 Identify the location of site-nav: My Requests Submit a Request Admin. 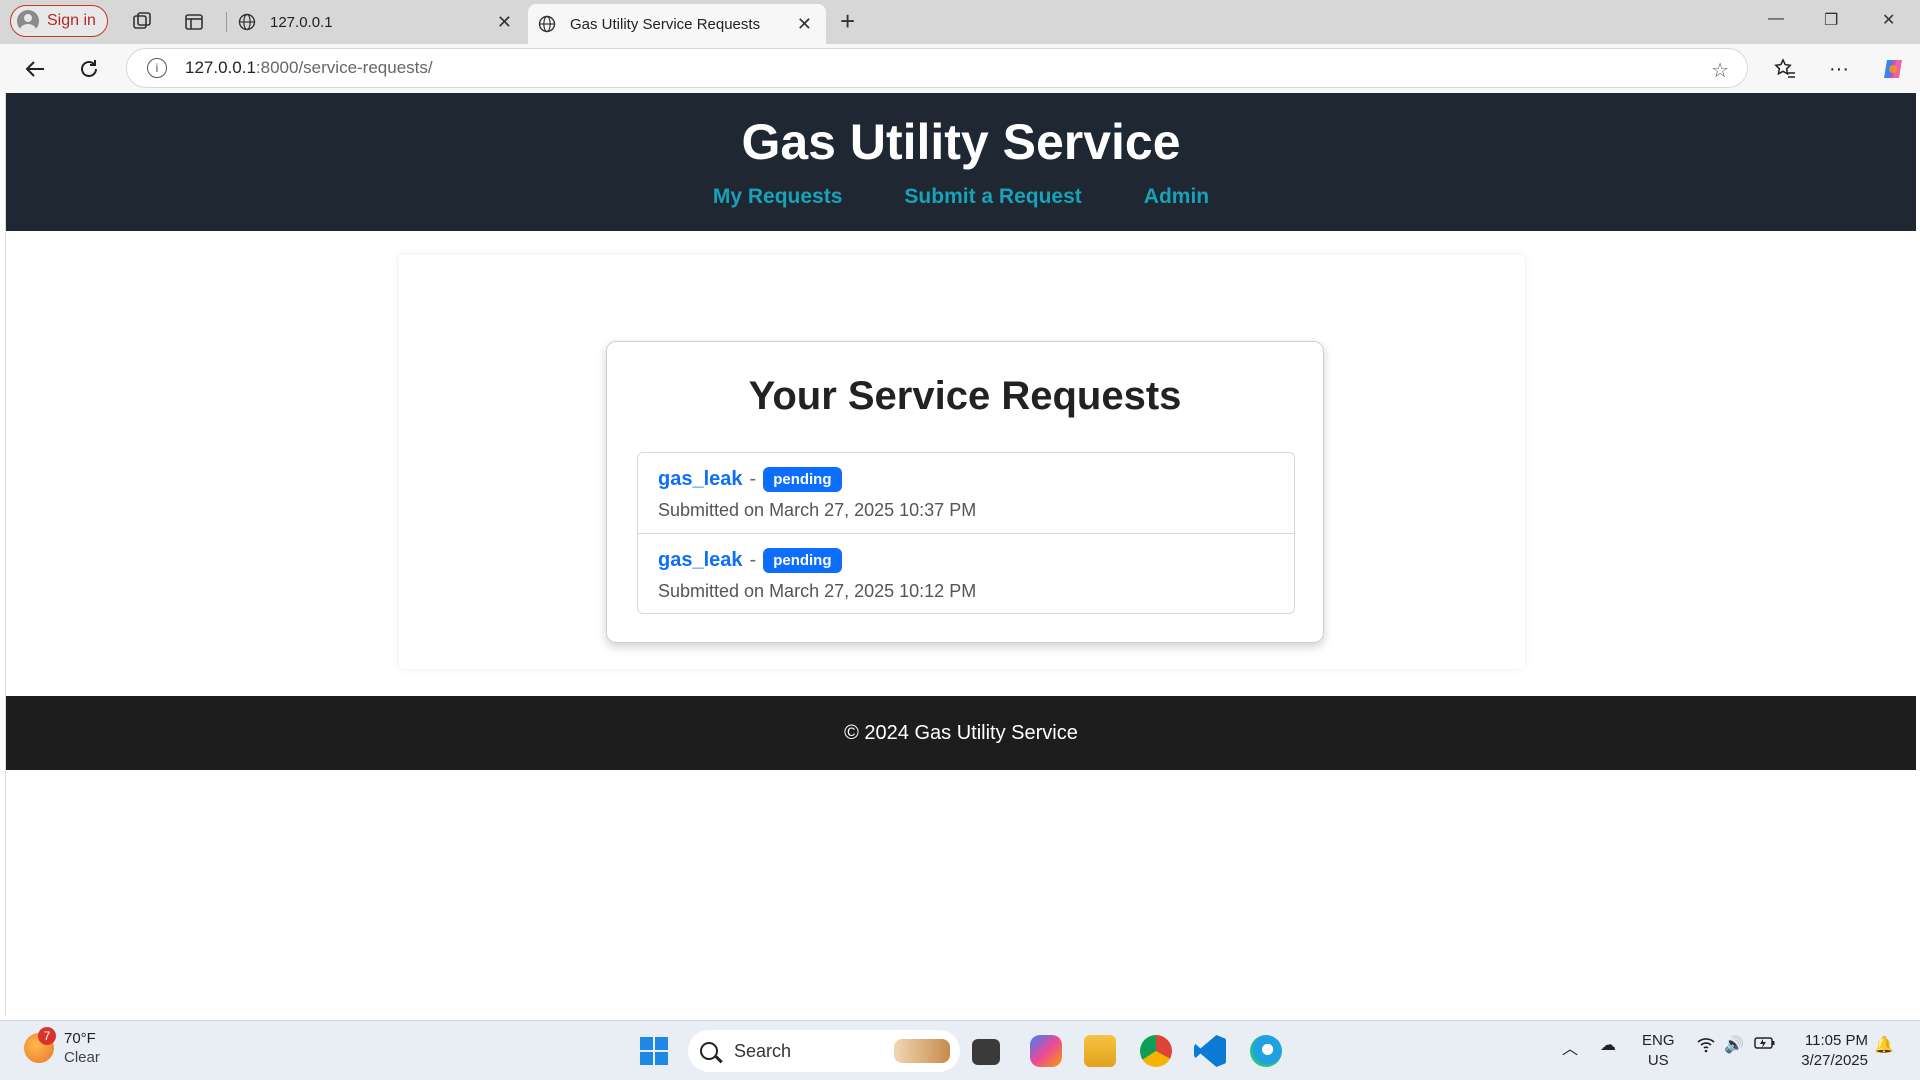
(961, 197).